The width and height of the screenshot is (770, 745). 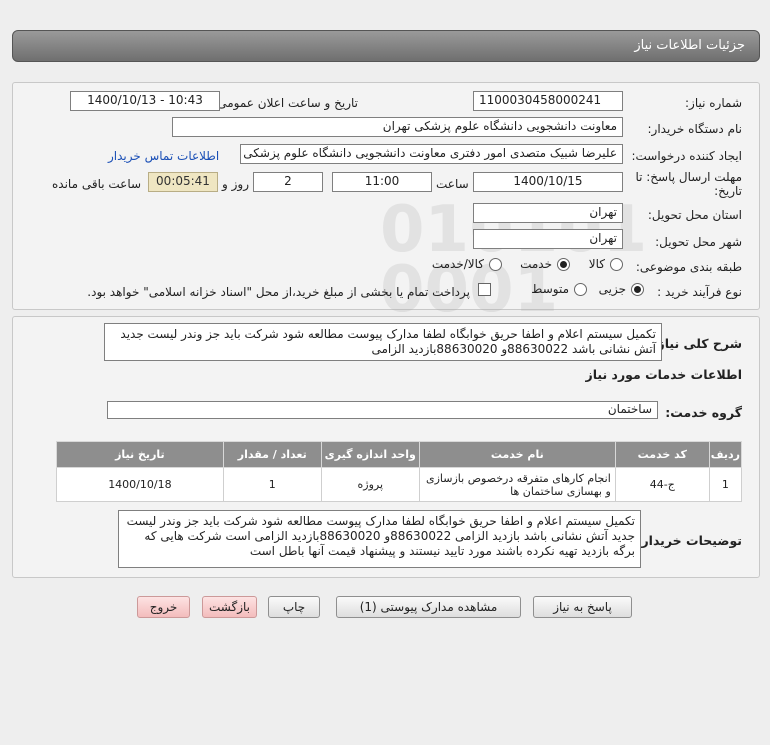 What do you see at coordinates (596, 264) in the screenshot?
I see `category-goods-text: کالا` at bounding box center [596, 264].